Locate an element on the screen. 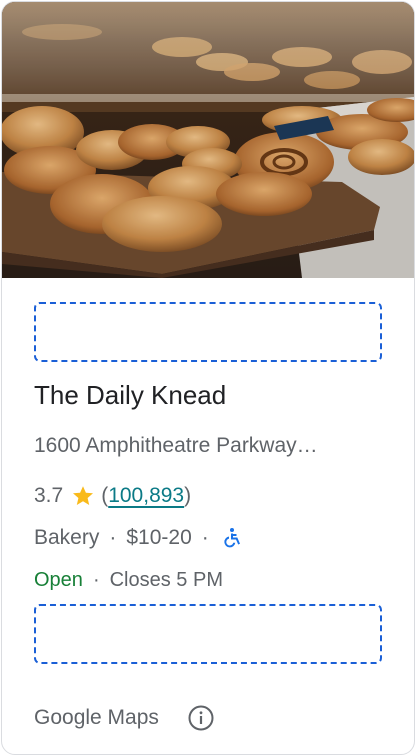  price-range: $10-20 is located at coordinates (159, 537).